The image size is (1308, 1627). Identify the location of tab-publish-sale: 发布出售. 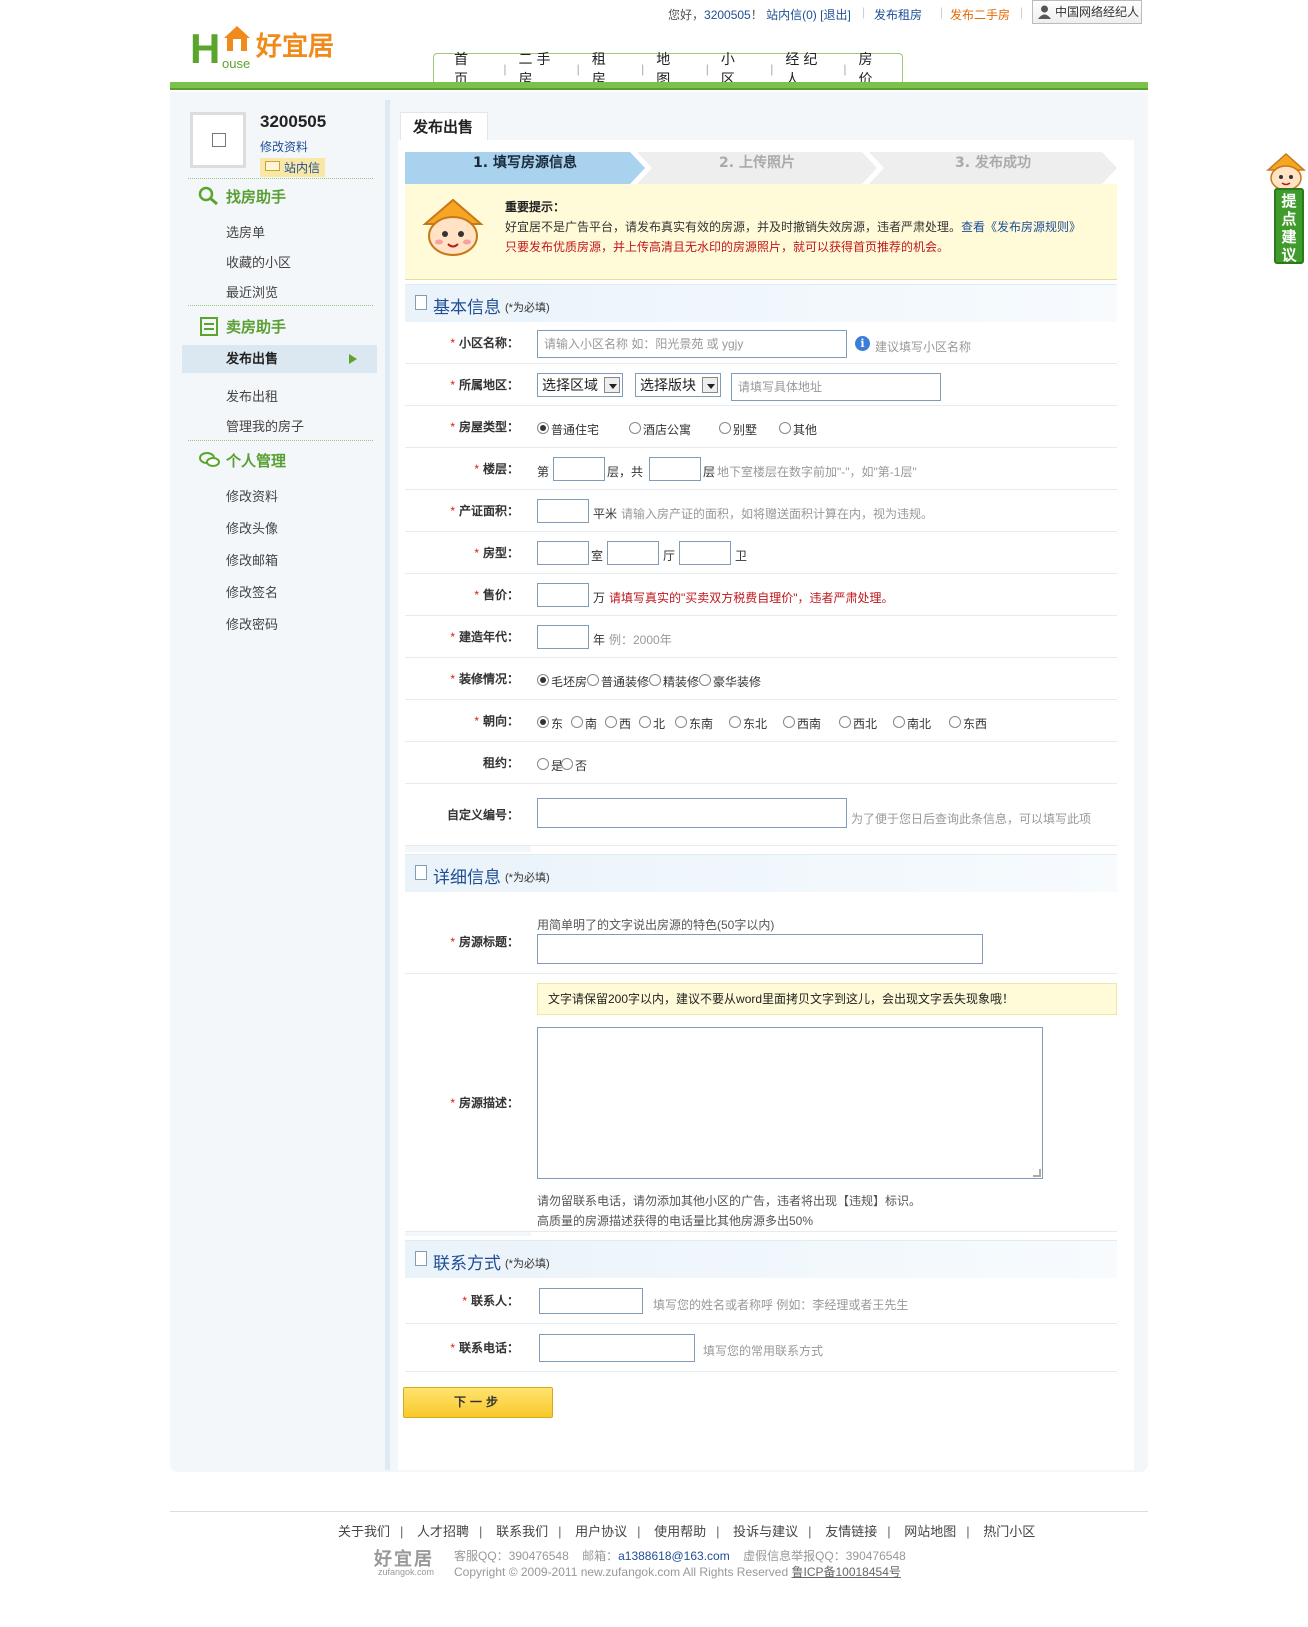
(444, 126).